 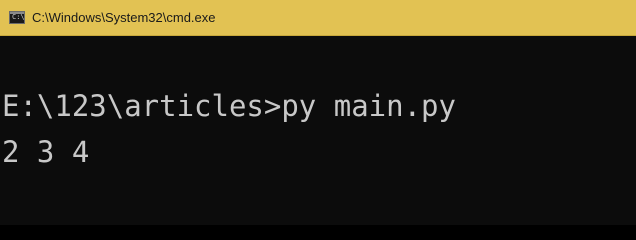 What do you see at coordinates (124, 17) in the screenshot?
I see `window-title: C:\Windows\System32\cmd.exe` at bounding box center [124, 17].